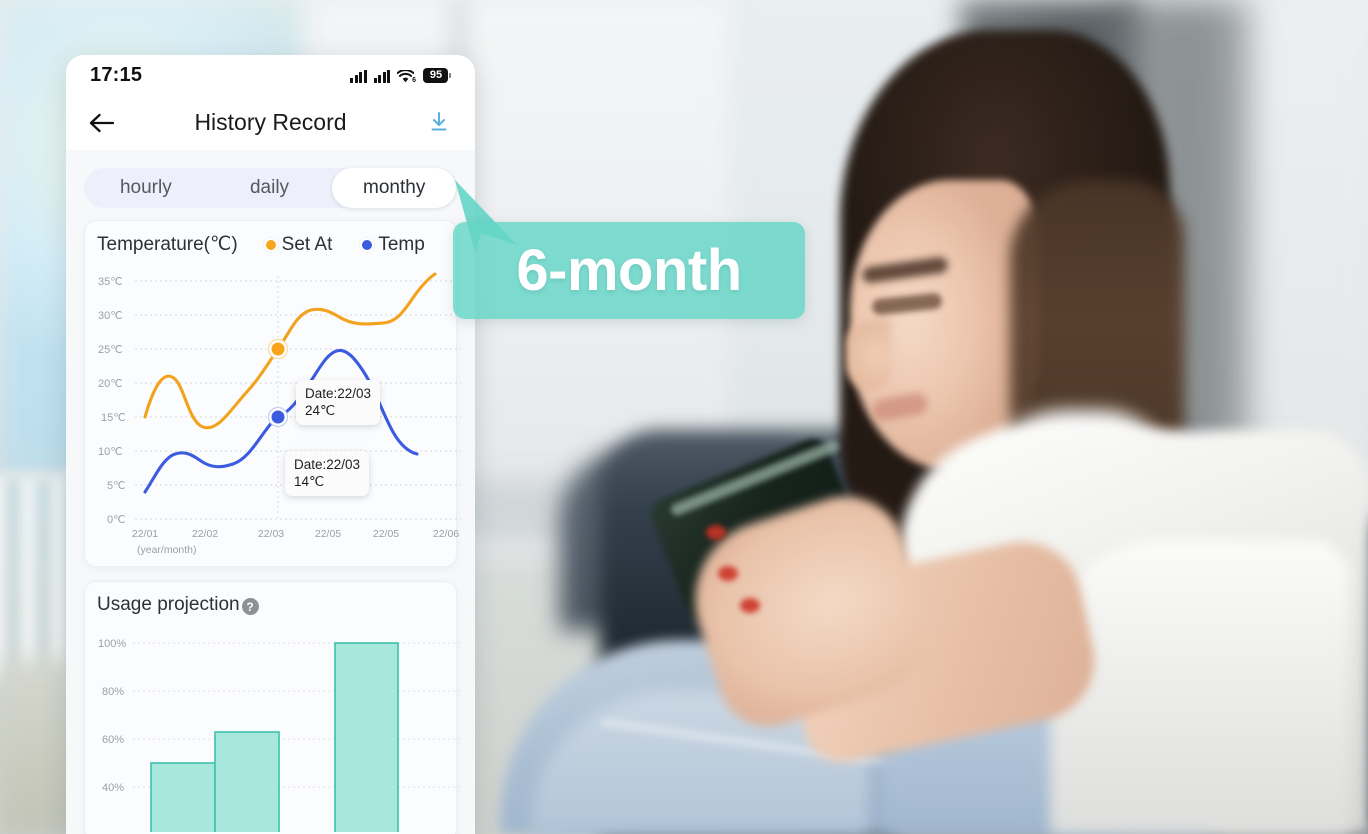 The height and width of the screenshot is (834, 1368). Describe the element at coordinates (270, 75) in the screenshot. I see `status-bar: 17:15 6 95` at that location.